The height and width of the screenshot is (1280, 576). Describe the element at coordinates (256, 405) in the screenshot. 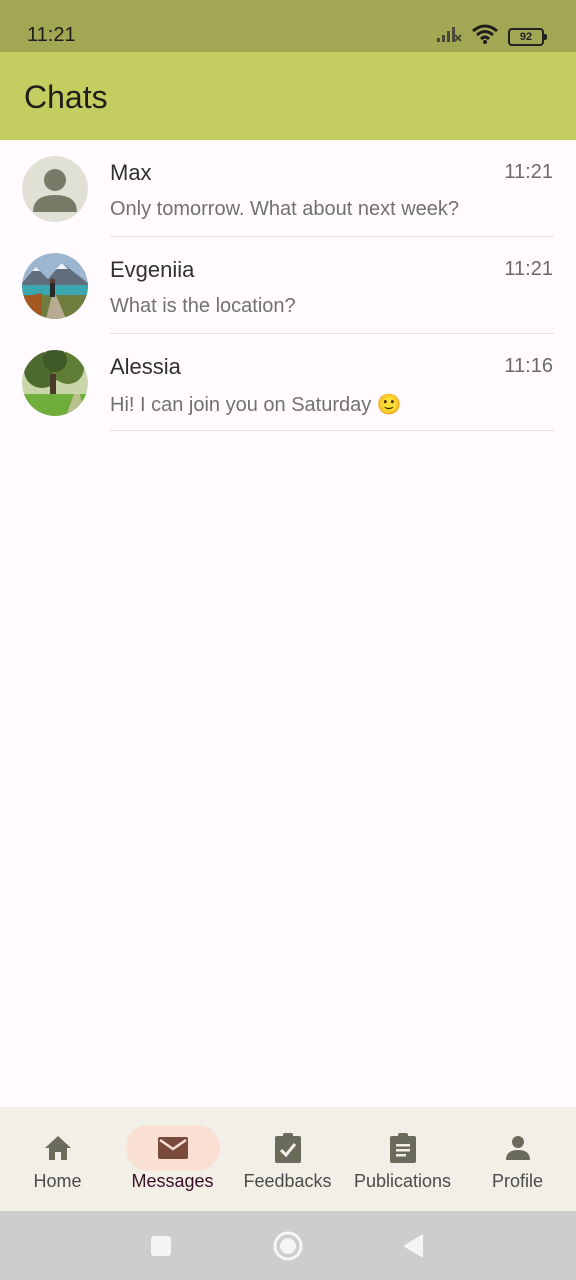

I see `chat-preview: Hi! I can join you on Saturday 🙂` at that location.